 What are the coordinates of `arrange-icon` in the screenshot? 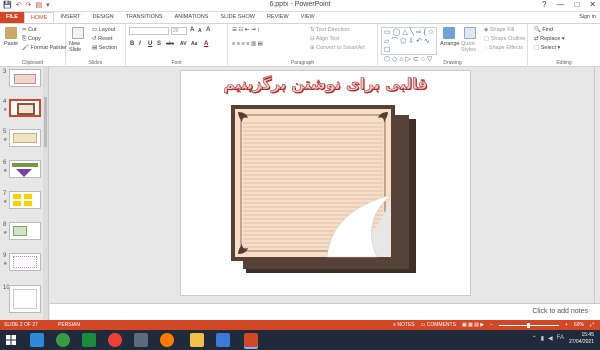 It's located at (449, 33).